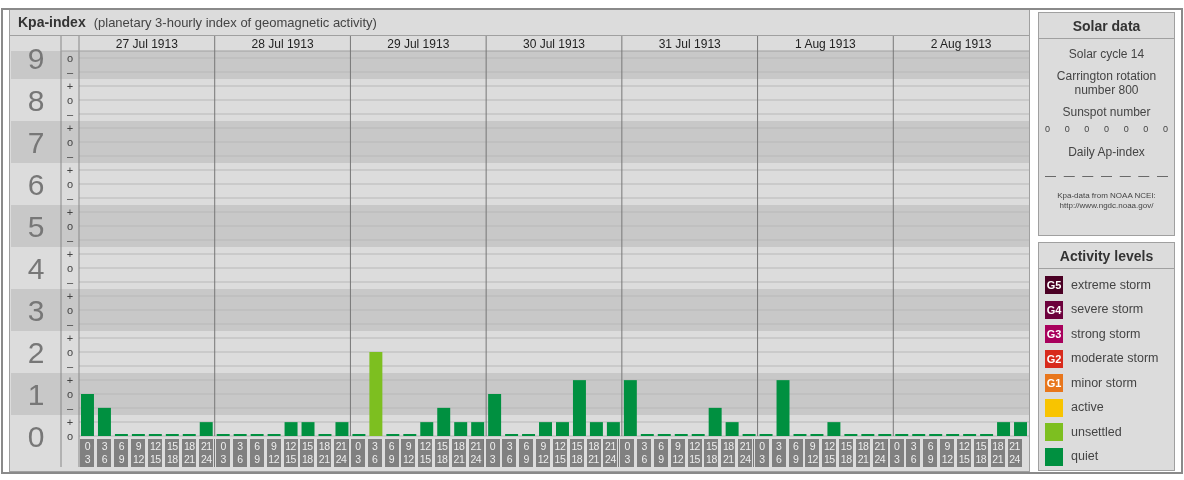 The image size is (1184, 480). What do you see at coordinates (36, 58) in the screenshot?
I see `level-label: 9` at bounding box center [36, 58].